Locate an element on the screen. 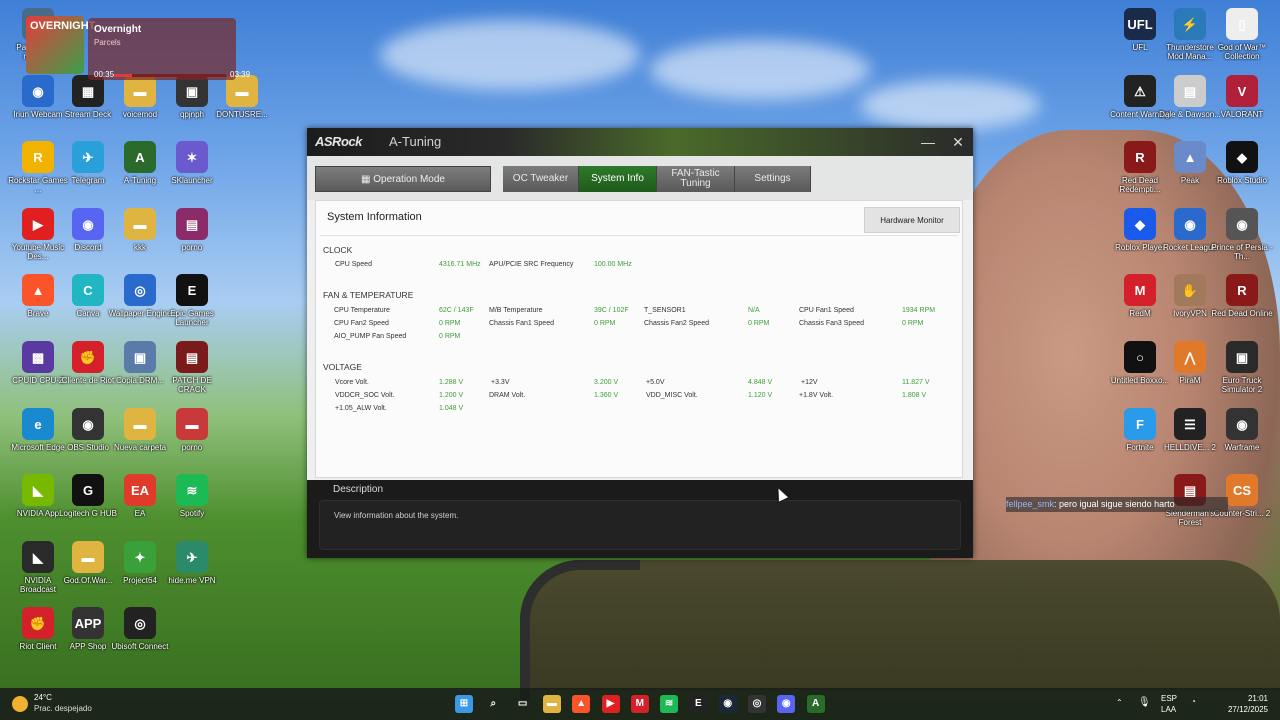 The image size is (1280, 720). network-icon: ◔ is located at coordinates (1193, 701).